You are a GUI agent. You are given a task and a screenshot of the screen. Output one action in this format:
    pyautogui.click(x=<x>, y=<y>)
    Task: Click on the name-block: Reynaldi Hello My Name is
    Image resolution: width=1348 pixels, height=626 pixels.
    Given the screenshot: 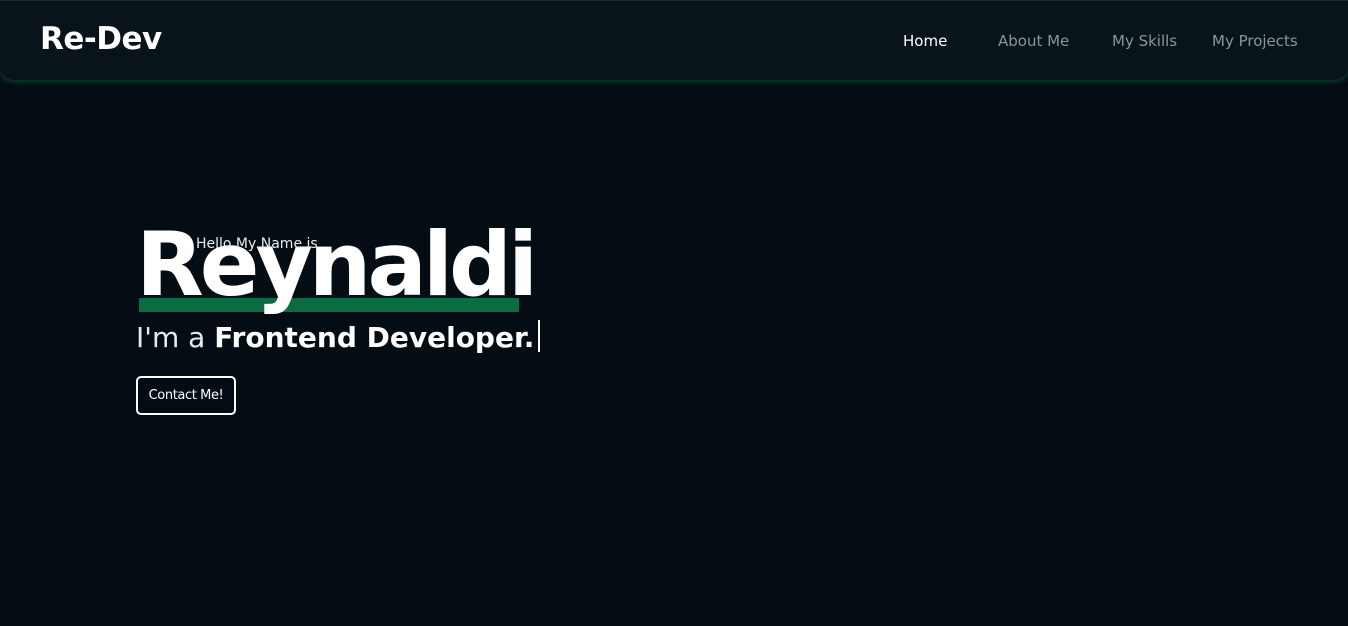 What is the action you would take?
    pyautogui.click(x=337, y=267)
    